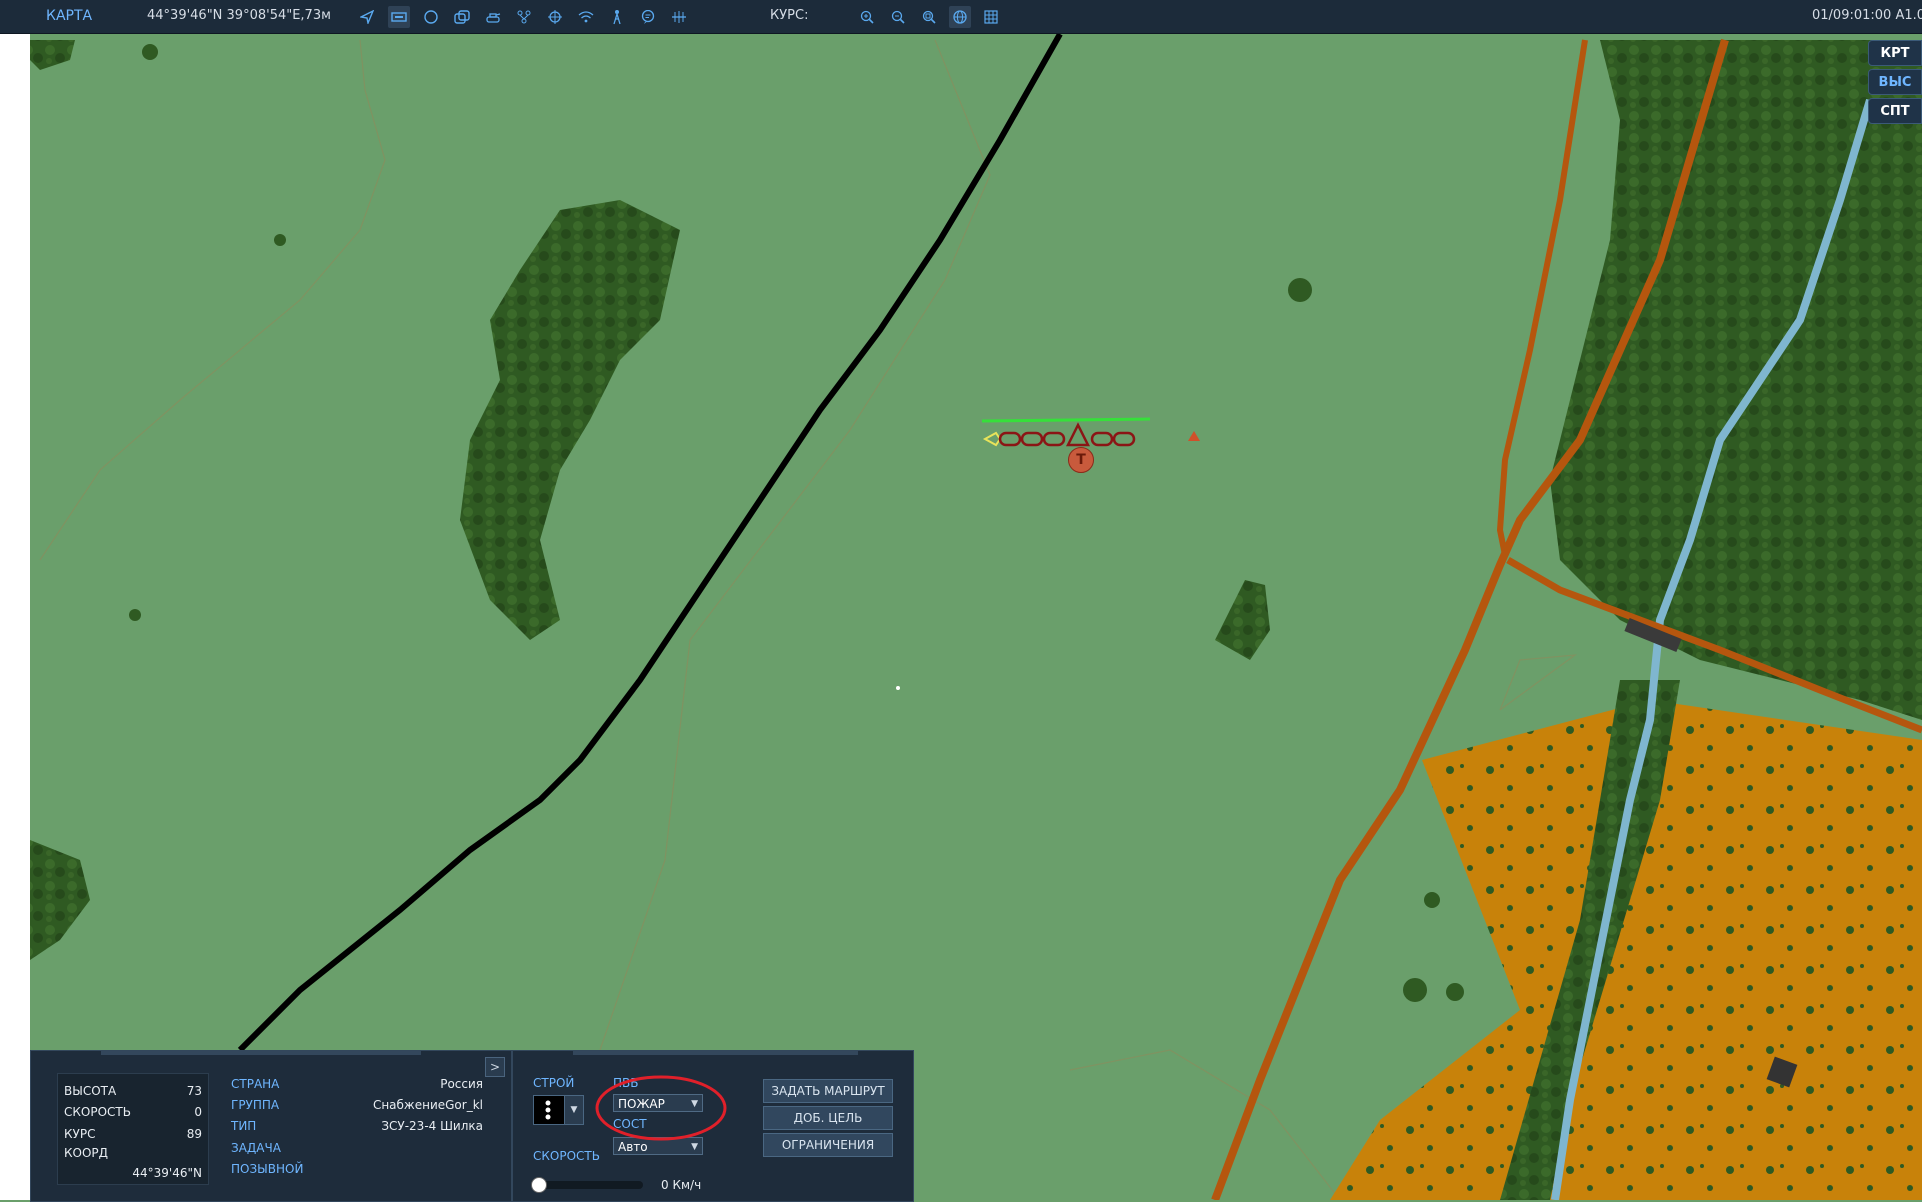 The height and width of the screenshot is (1202, 1922). I want to click on zoom-out-icon, so click(898, 17).